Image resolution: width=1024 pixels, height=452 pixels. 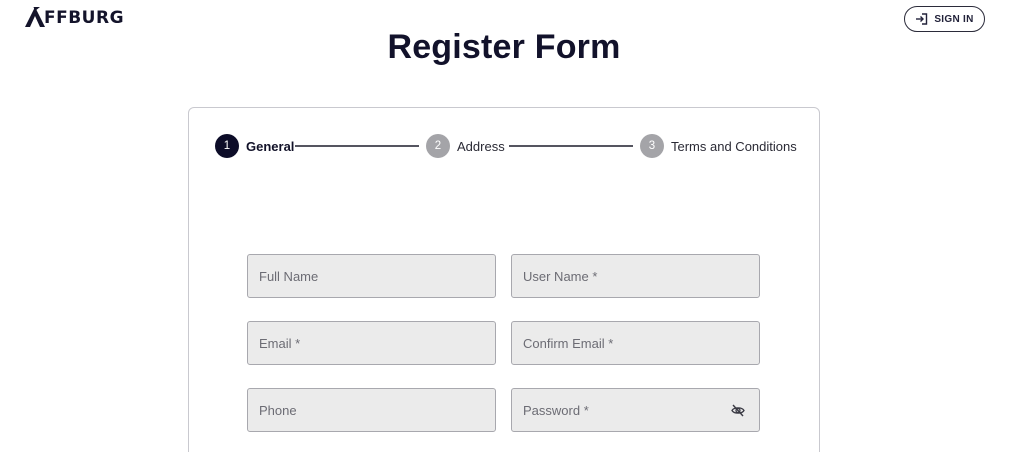 I want to click on brand-logo: FFBURG, so click(x=74, y=17).